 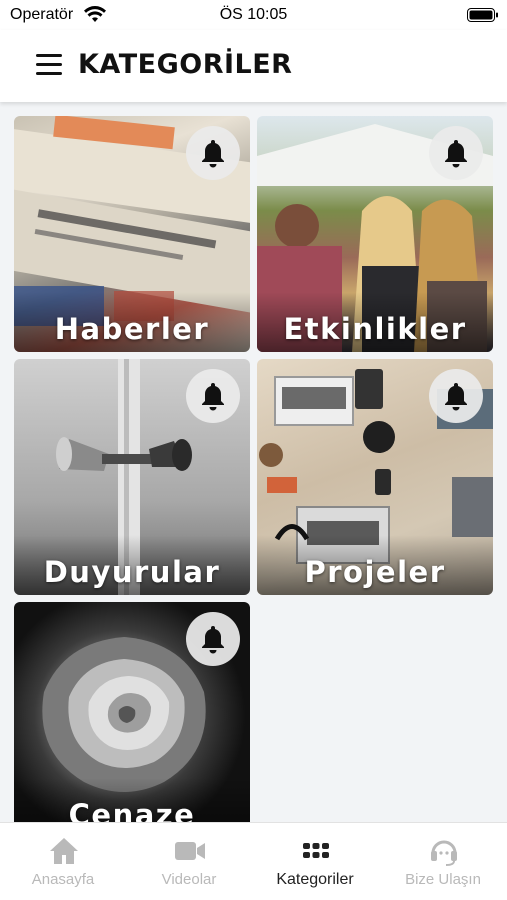 What do you see at coordinates (132, 572) in the screenshot?
I see `category-label: Duyurular` at bounding box center [132, 572].